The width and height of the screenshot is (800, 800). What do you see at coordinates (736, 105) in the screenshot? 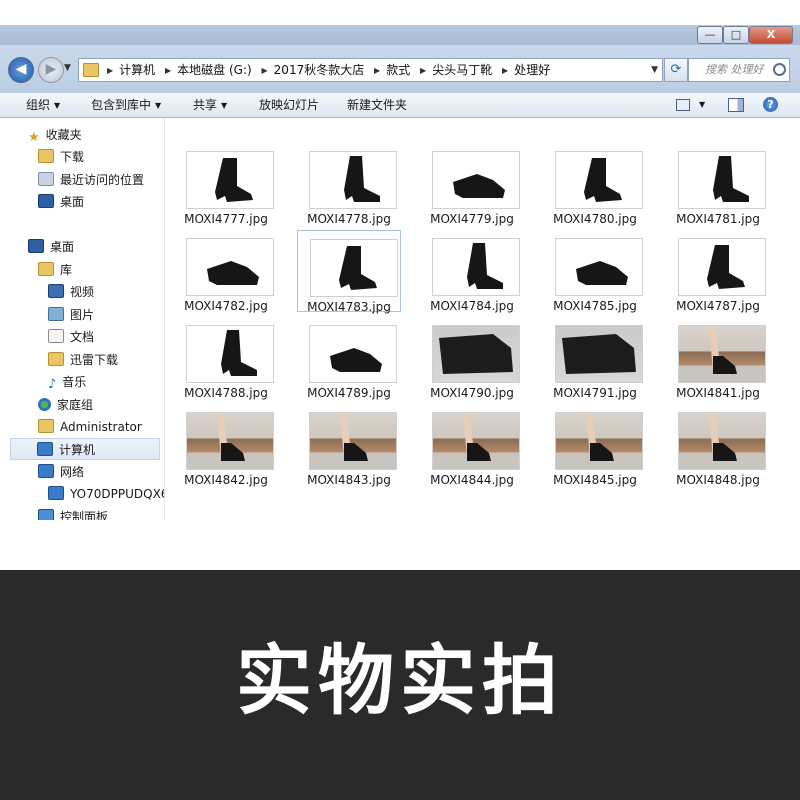
I see `preview-pane-icon` at bounding box center [736, 105].